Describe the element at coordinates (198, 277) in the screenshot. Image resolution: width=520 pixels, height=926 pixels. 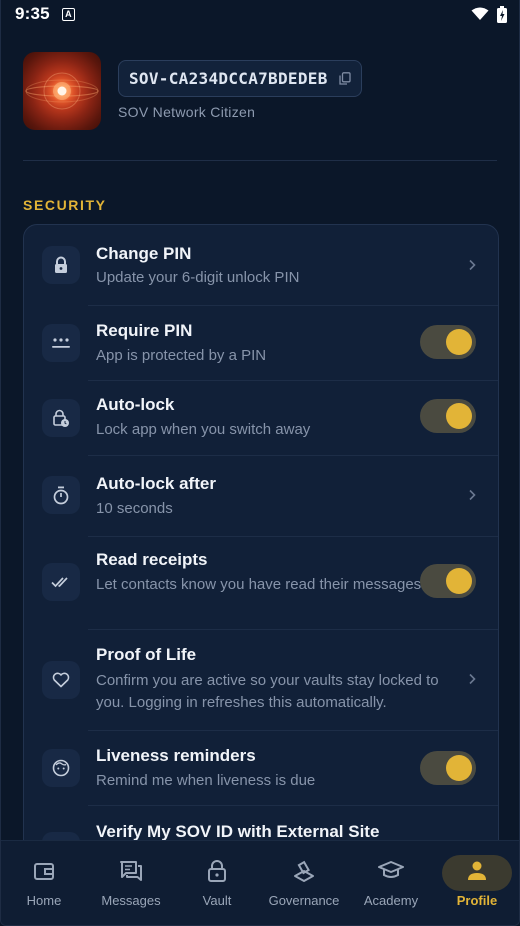
I see `row-desc: Update your 6-digit unlock PIN` at that location.